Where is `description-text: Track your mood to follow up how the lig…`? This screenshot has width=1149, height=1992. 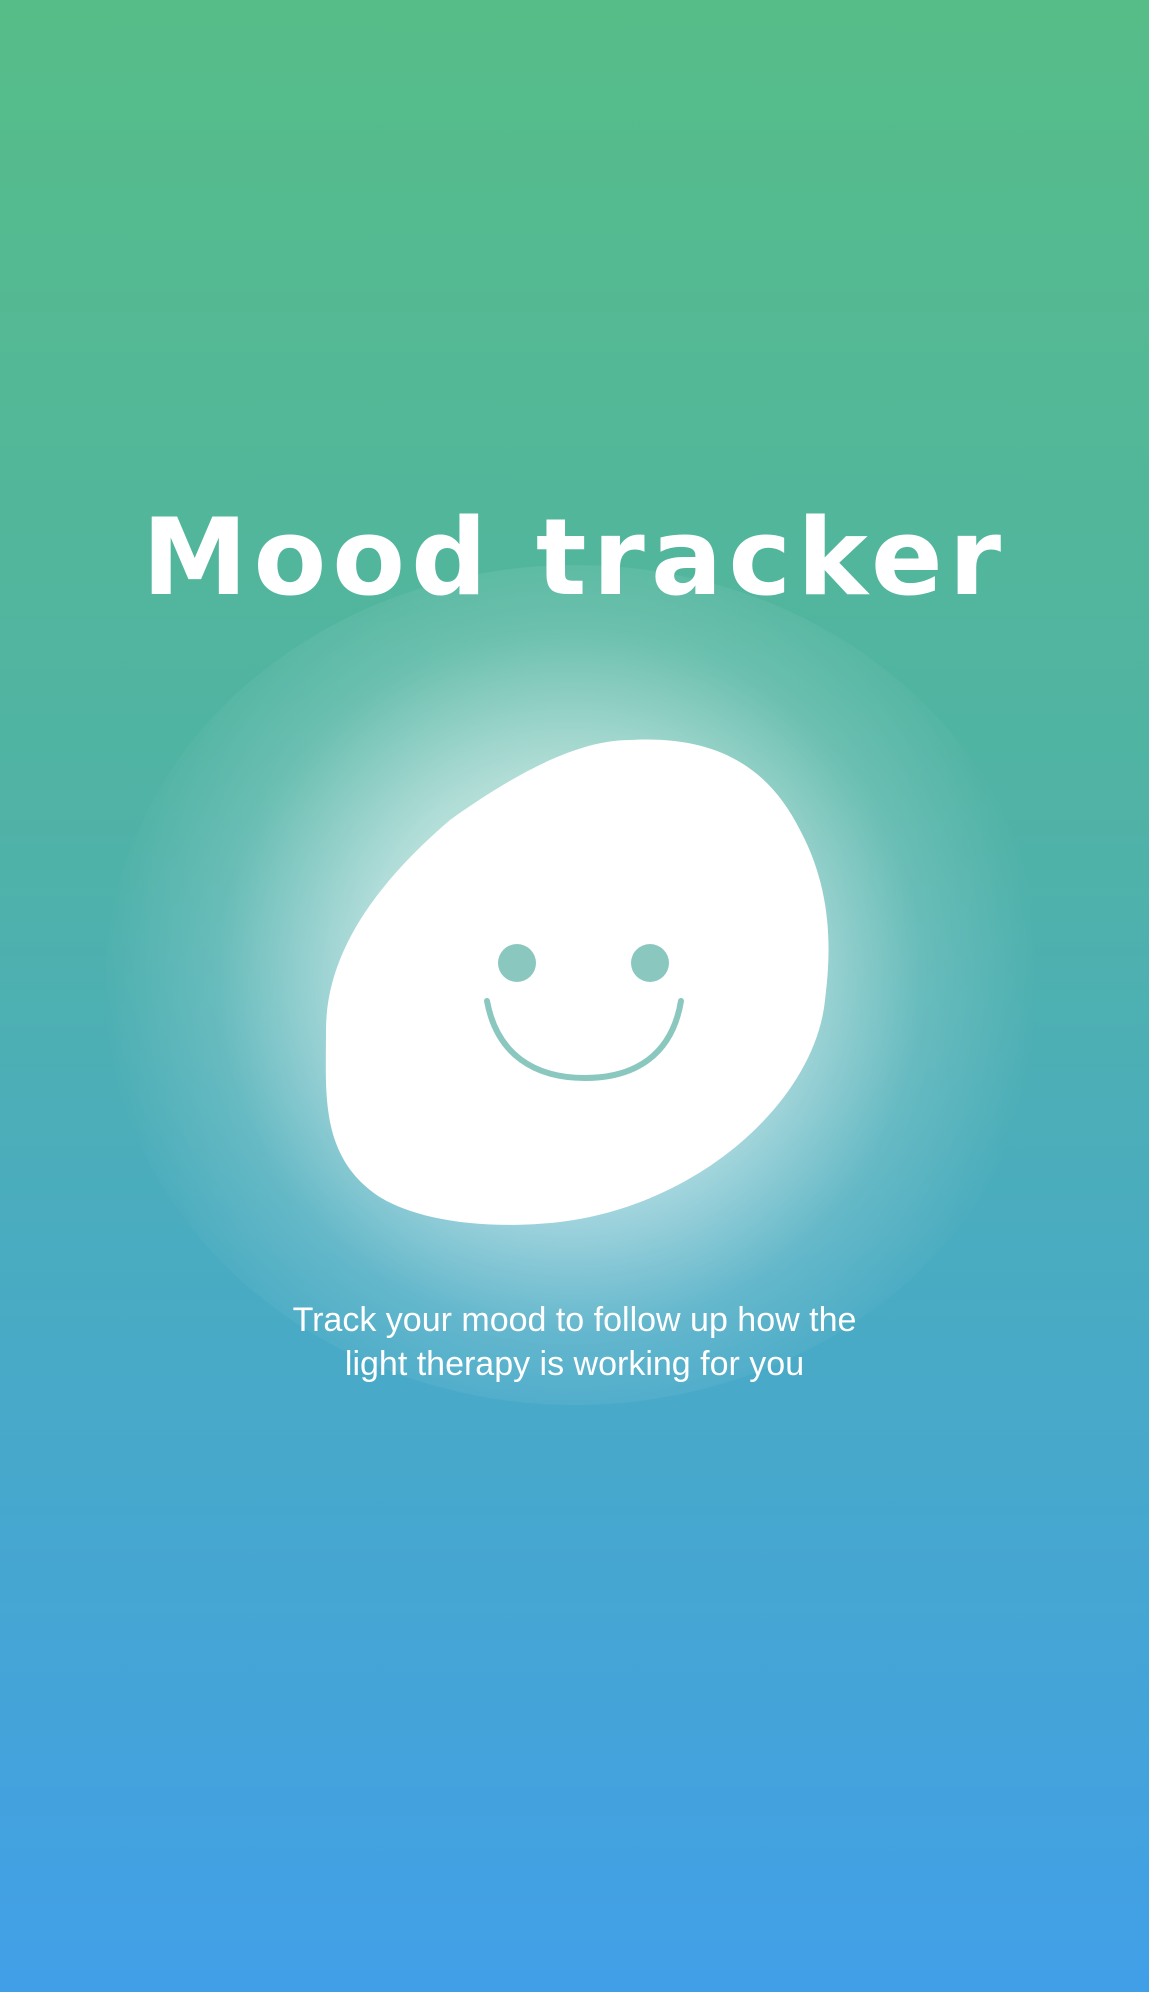 description-text: Track your mood to follow up how the lig… is located at coordinates (574, 1342).